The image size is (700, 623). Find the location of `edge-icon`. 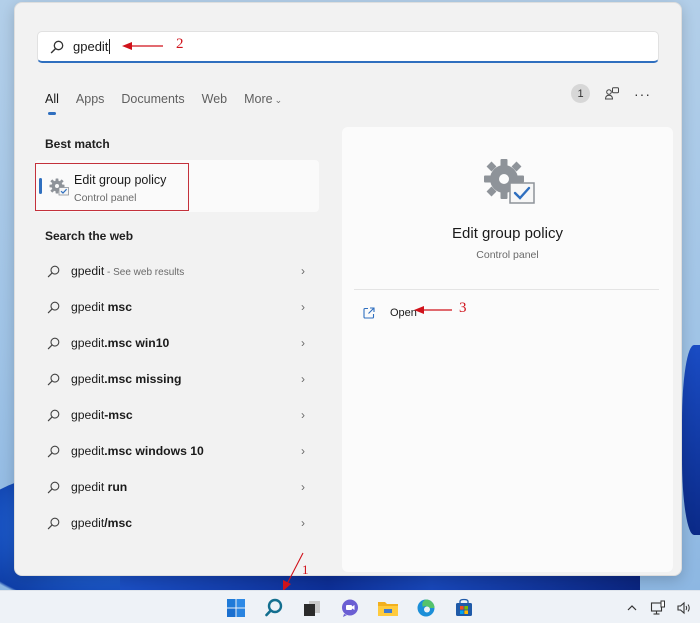

edge-icon is located at coordinates (426, 607).